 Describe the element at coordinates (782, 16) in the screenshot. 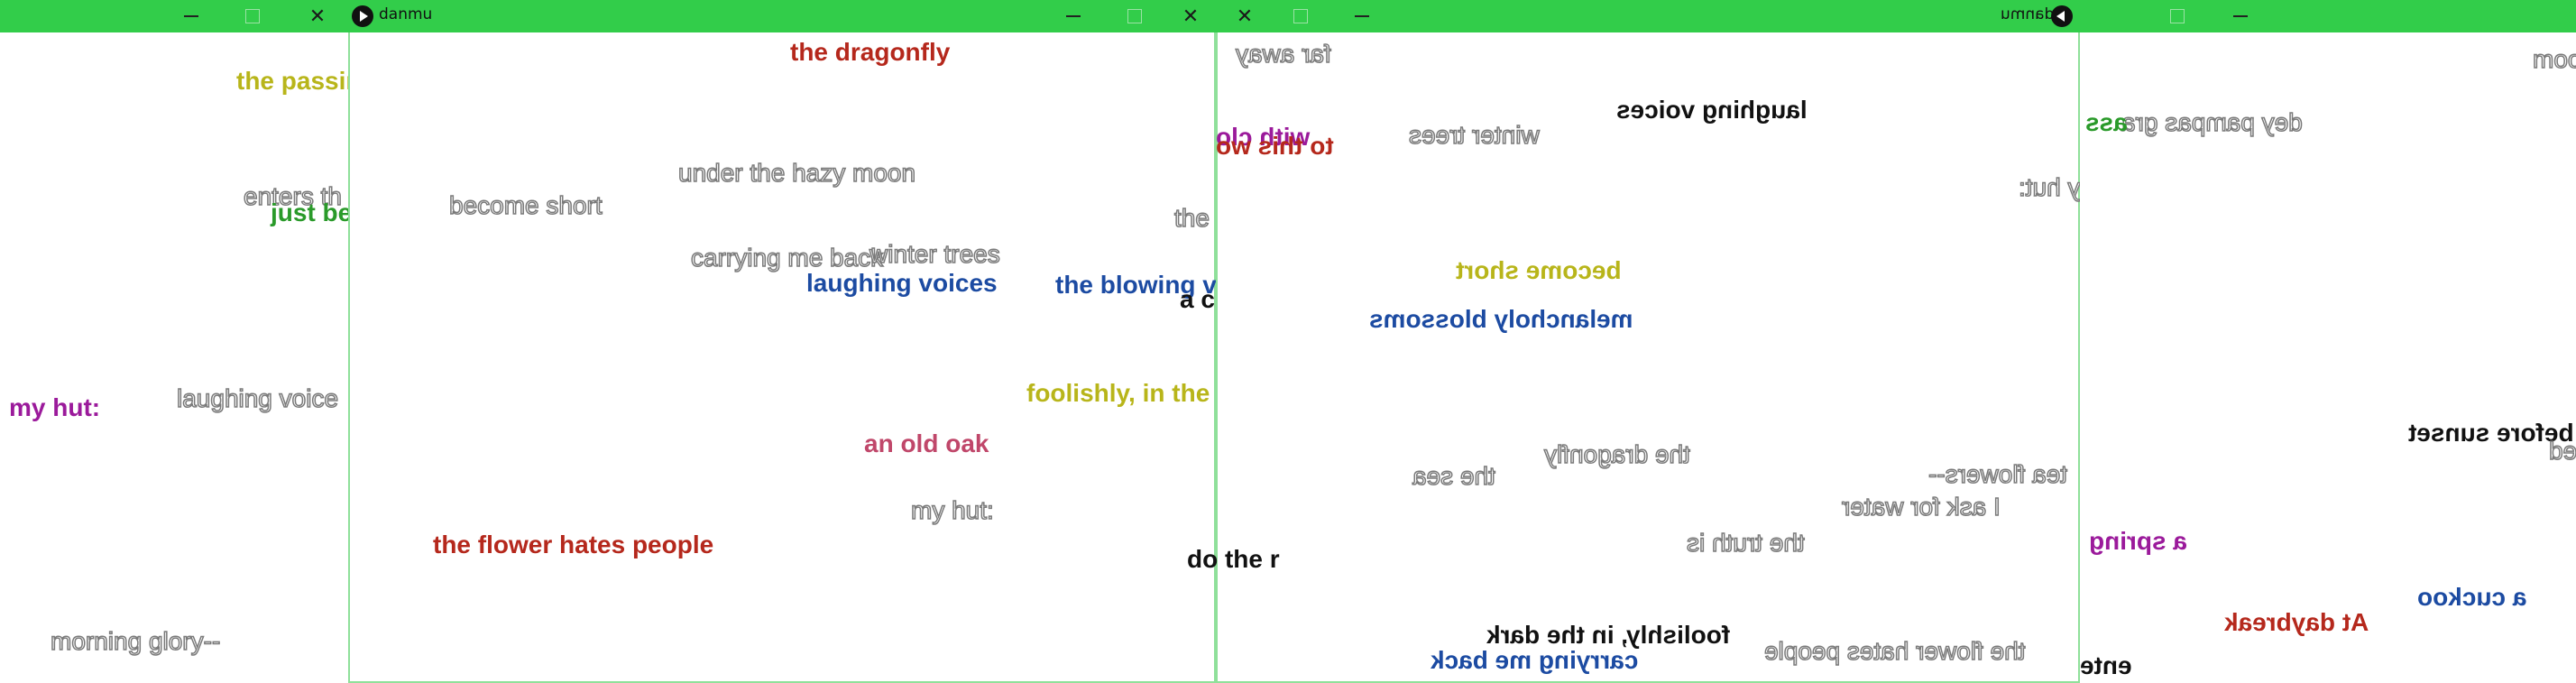

I see `window-title-bar: danmu ✕` at that location.